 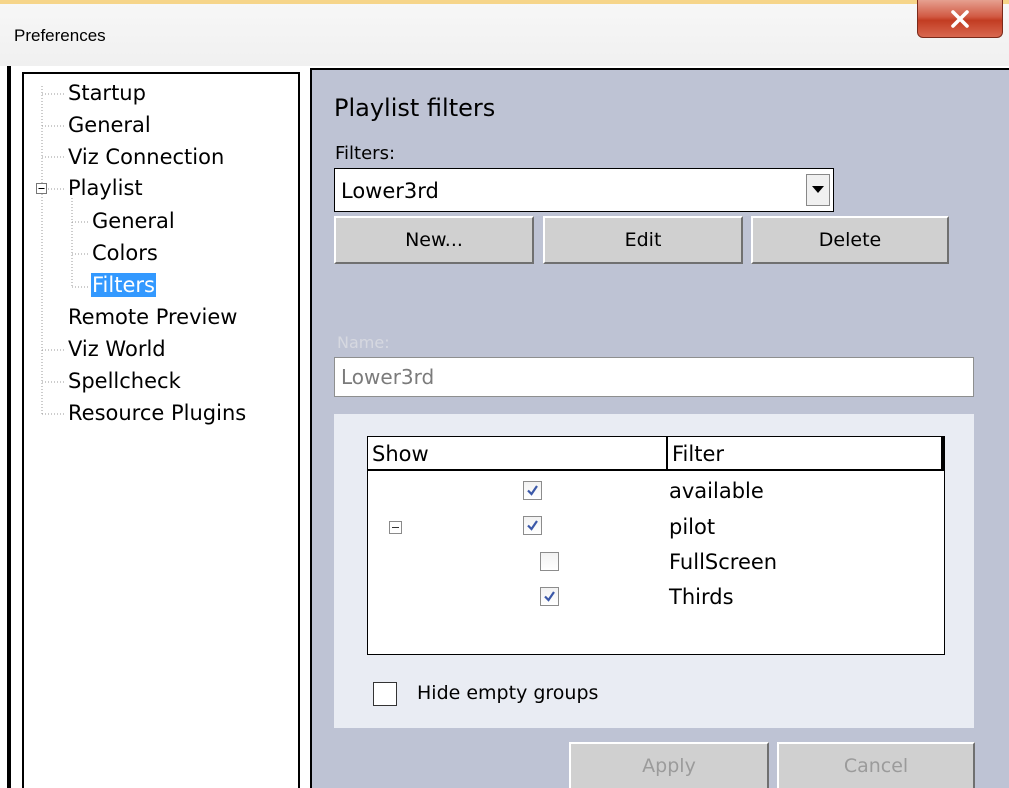 I want to click on filters-dropdown: Lower3rd, so click(x=584, y=190).